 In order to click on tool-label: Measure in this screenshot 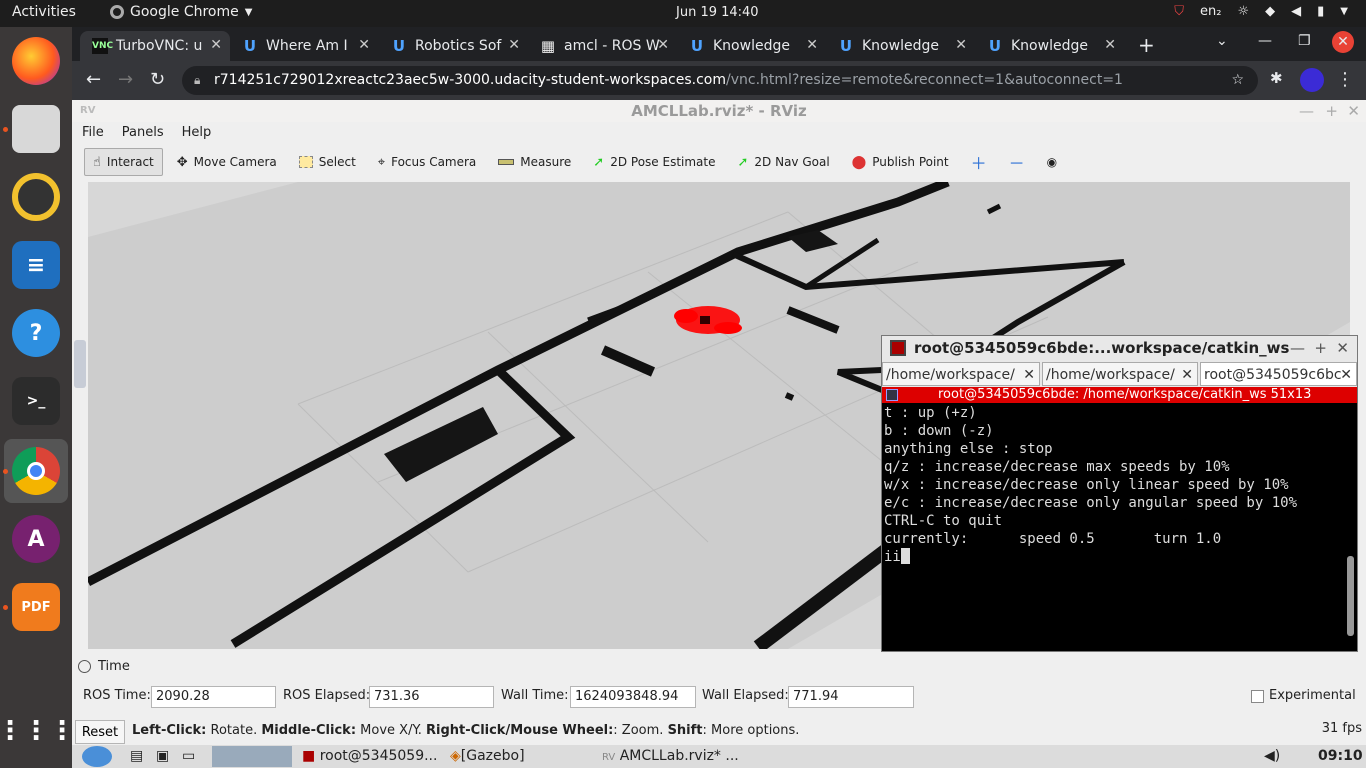, I will do `click(546, 162)`.